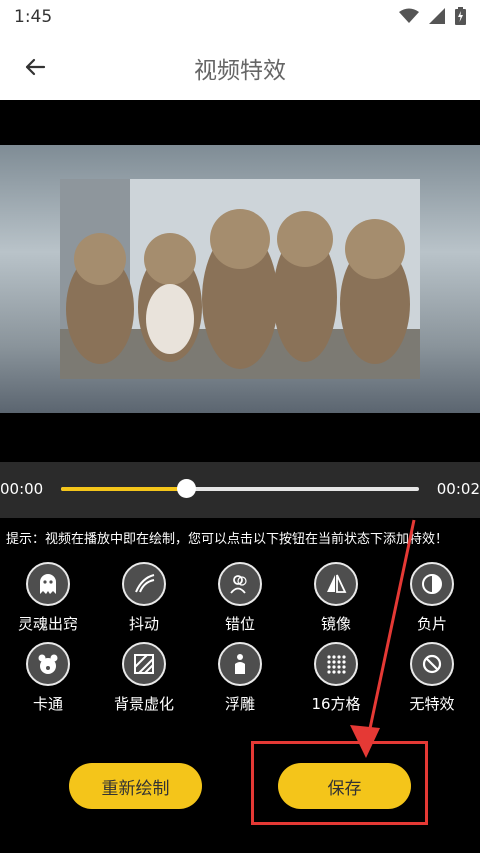 Image resolution: width=480 pixels, height=853 pixels. I want to click on annotation-arrow-icon, so click(383, 638).